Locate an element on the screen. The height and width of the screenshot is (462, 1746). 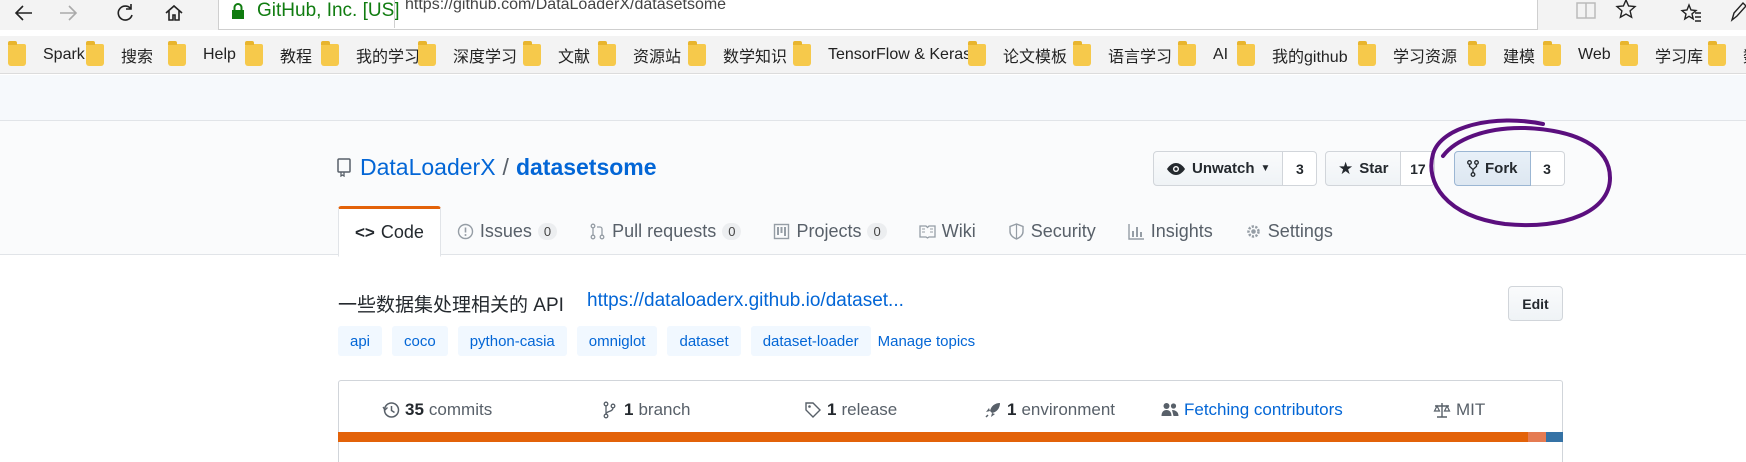
bookmark-folder: 教程 is located at coordinates (278, 53).